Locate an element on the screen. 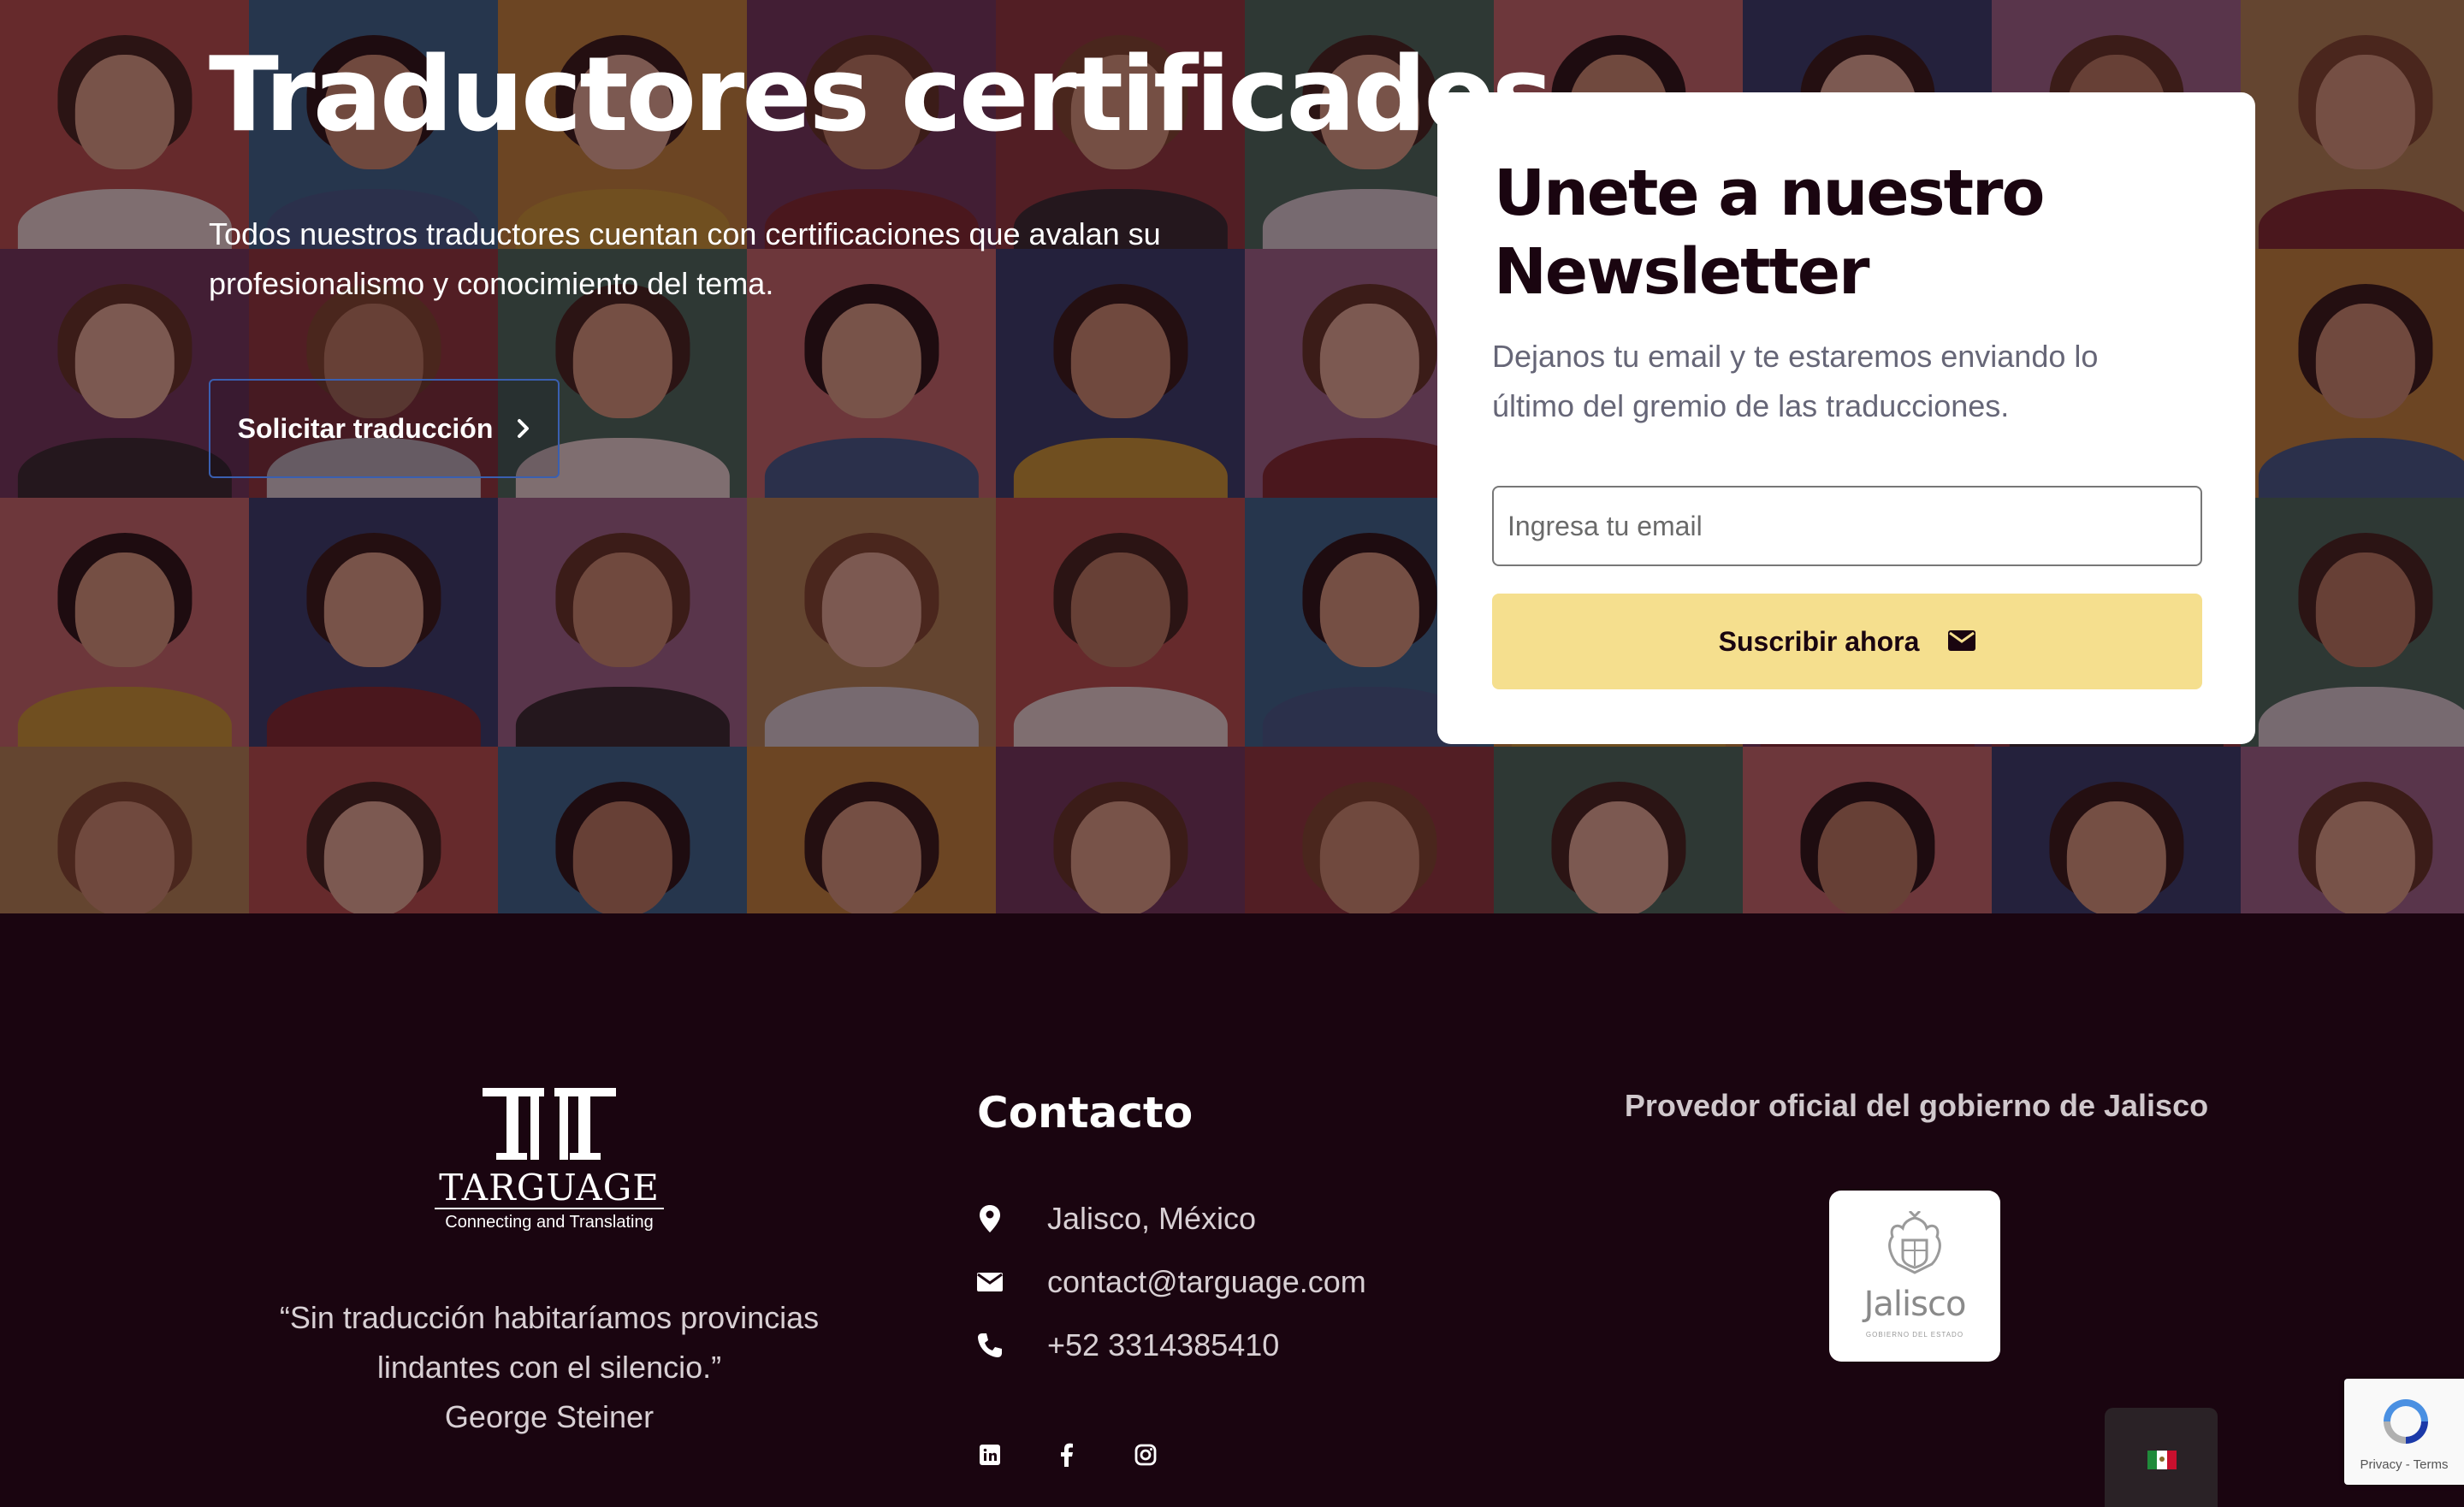  linkedin-icon is located at coordinates (990, 1455).